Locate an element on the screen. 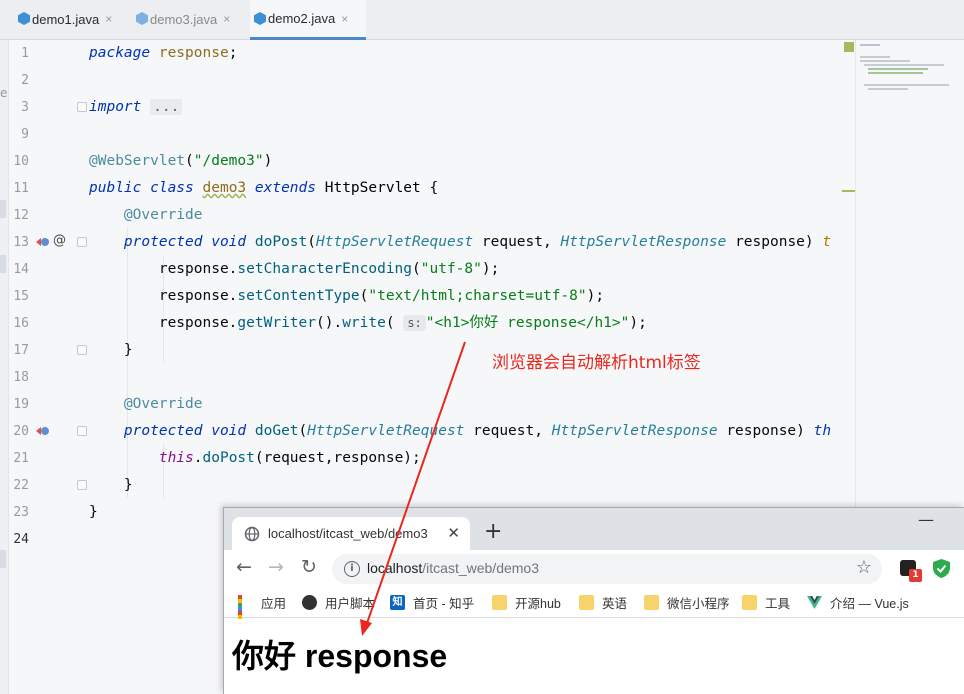  bookmark-vuejs: 介绍 — Vue.js is located at coordinates (858, 602).